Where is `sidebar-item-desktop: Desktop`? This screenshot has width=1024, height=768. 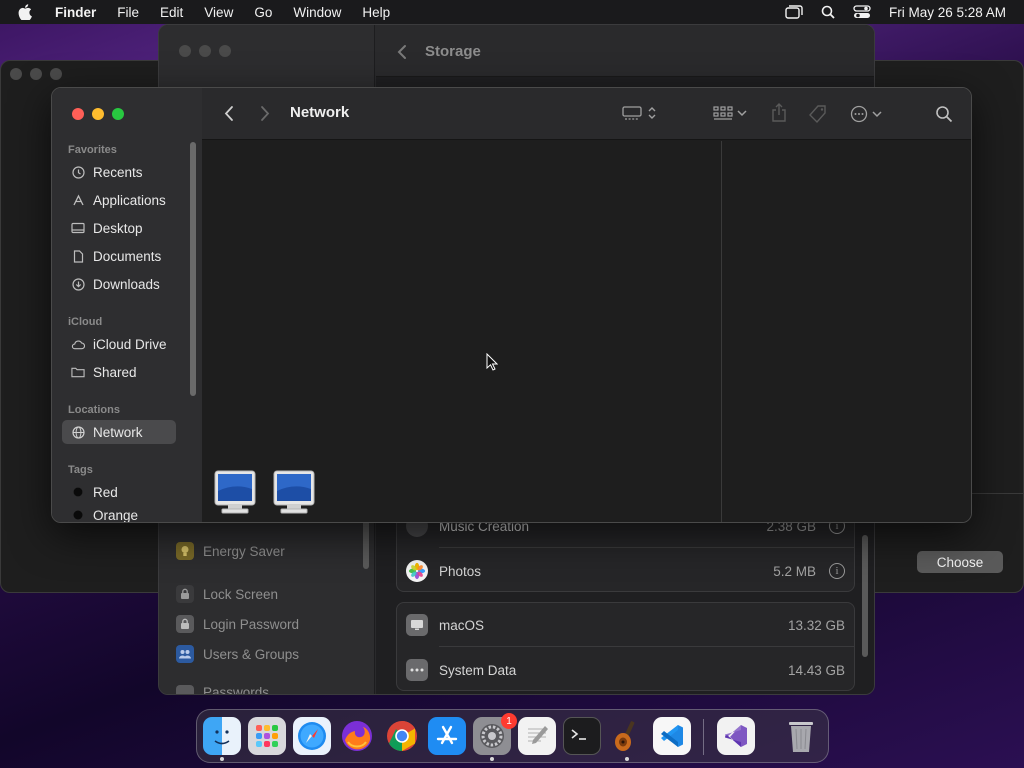
sidebar-item-desktop: Desktop is located at coordinates (119, 228).